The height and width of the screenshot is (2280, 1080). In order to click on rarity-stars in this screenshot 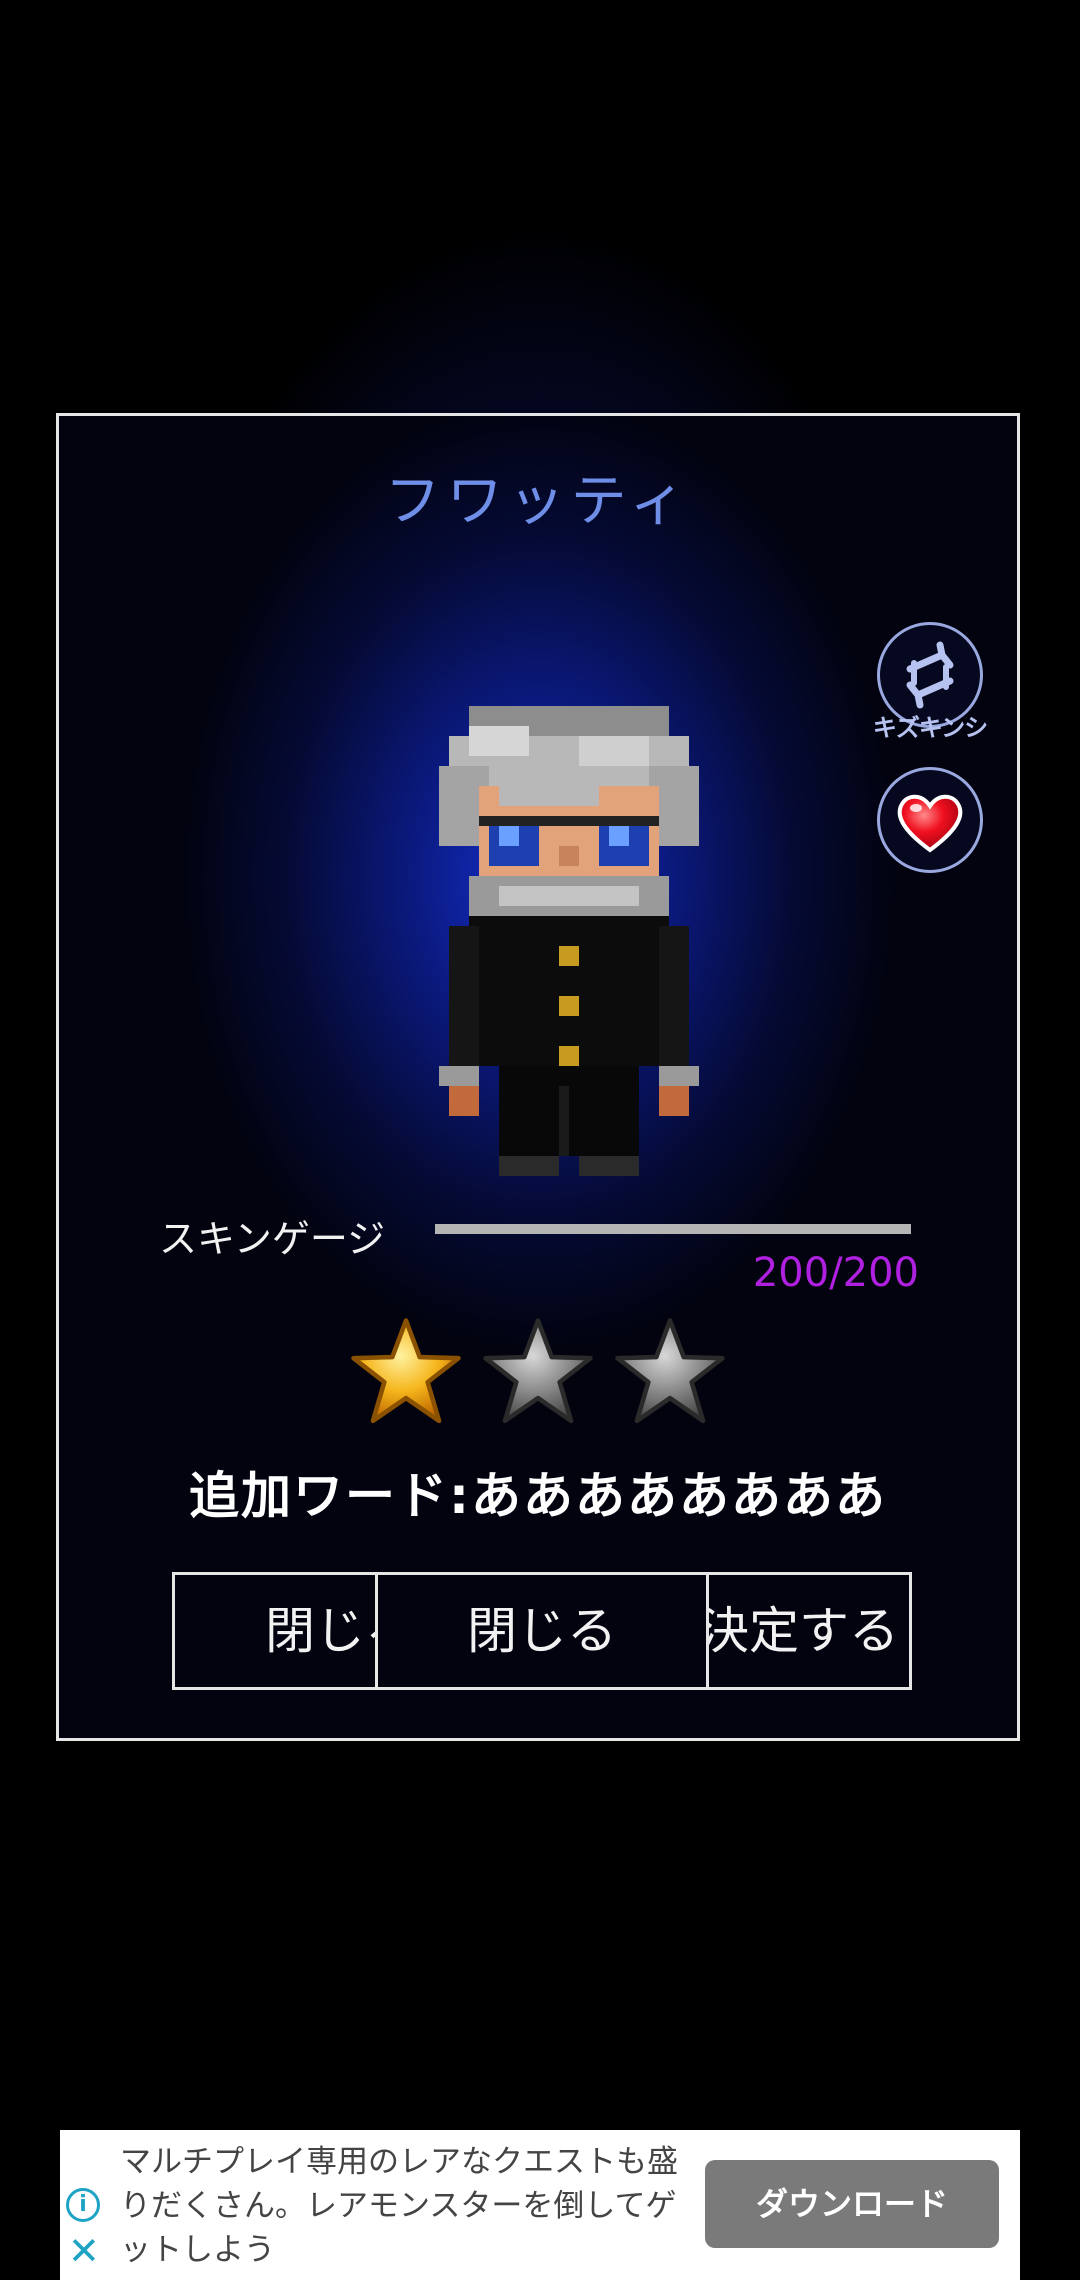, I will do `click(549, 1376)`.